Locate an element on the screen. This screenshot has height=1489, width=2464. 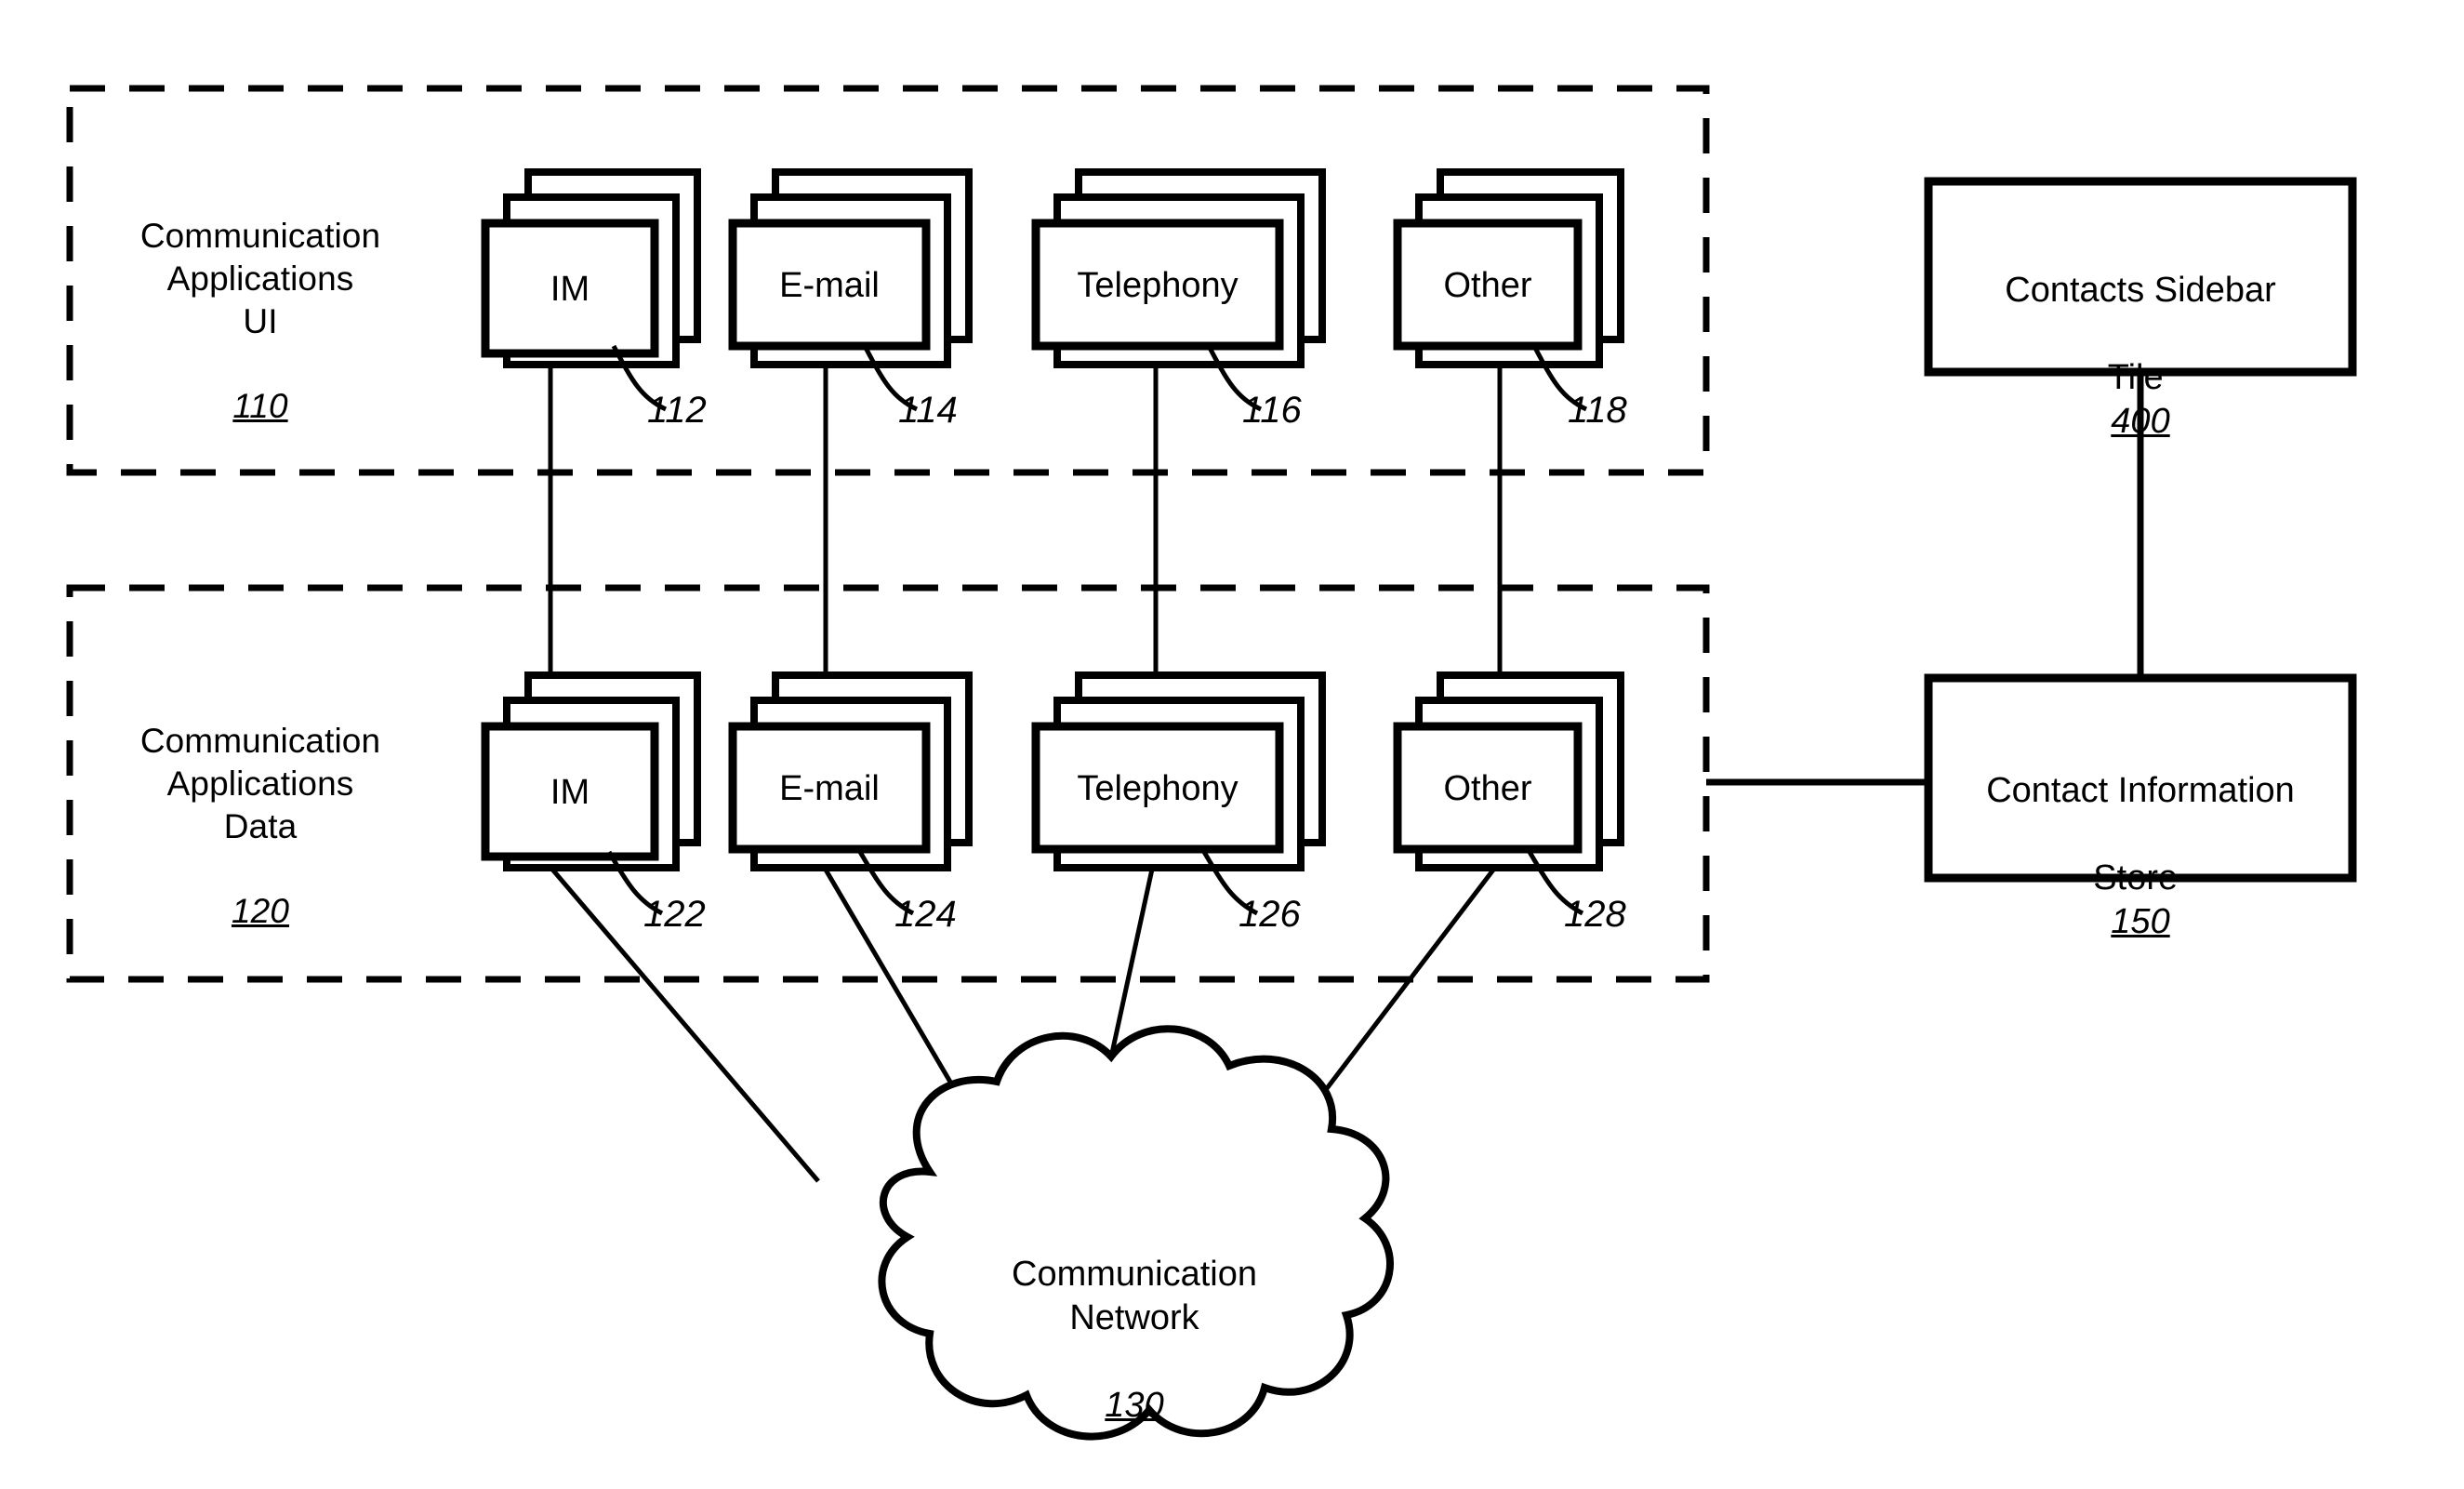
data-app-stack-im is located at coordinates (591, 771).